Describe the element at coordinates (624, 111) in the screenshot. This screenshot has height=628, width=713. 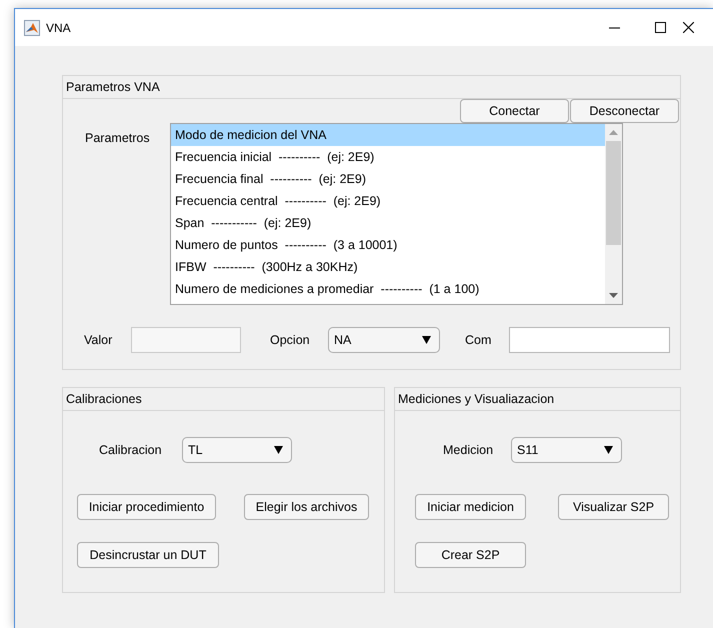
I see `disconnect-button: Desconectar` at that location.